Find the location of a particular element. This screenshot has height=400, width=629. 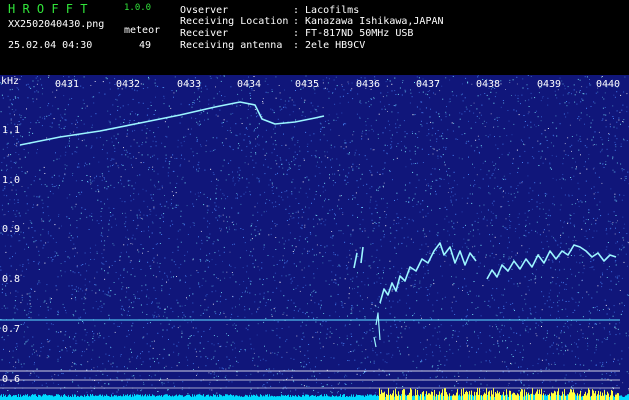

observer-value: : Lacofilms is located at coordinates (326, 10).